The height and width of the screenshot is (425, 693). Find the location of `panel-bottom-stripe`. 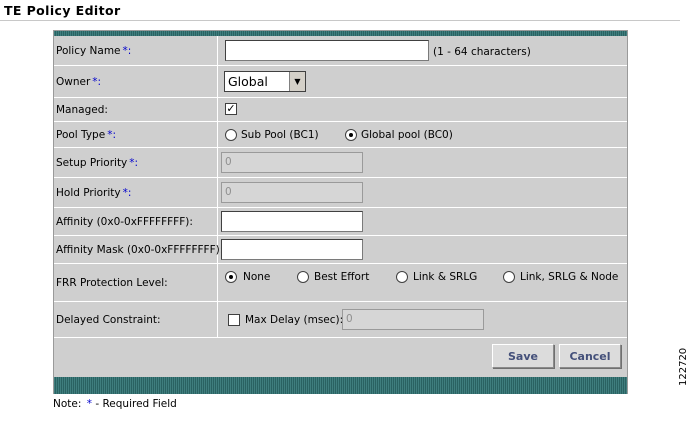

panel-bottom-stripe is located at coordinates (340, 385).